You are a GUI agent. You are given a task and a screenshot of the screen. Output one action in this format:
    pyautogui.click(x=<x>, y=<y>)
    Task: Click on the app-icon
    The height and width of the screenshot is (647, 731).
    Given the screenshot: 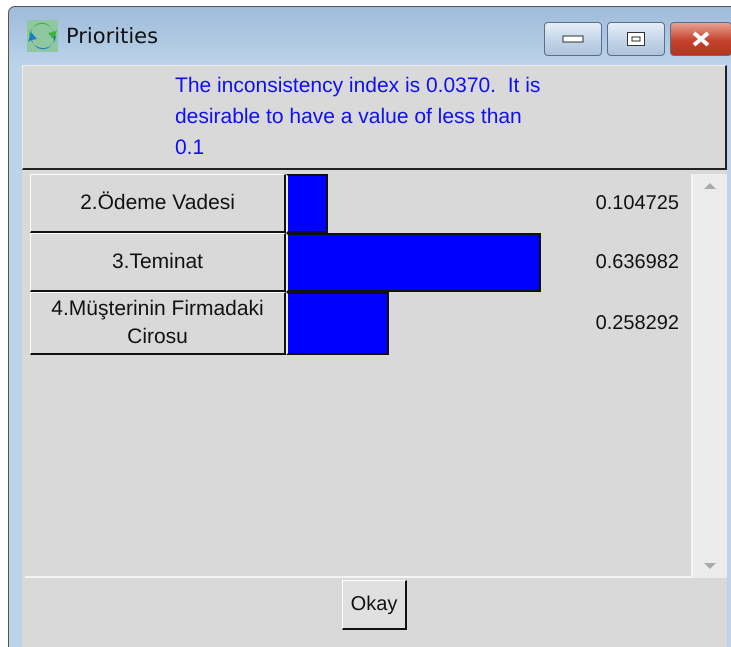 What is the action you would take?
    pyautogui.click(x=42, y=36)
    